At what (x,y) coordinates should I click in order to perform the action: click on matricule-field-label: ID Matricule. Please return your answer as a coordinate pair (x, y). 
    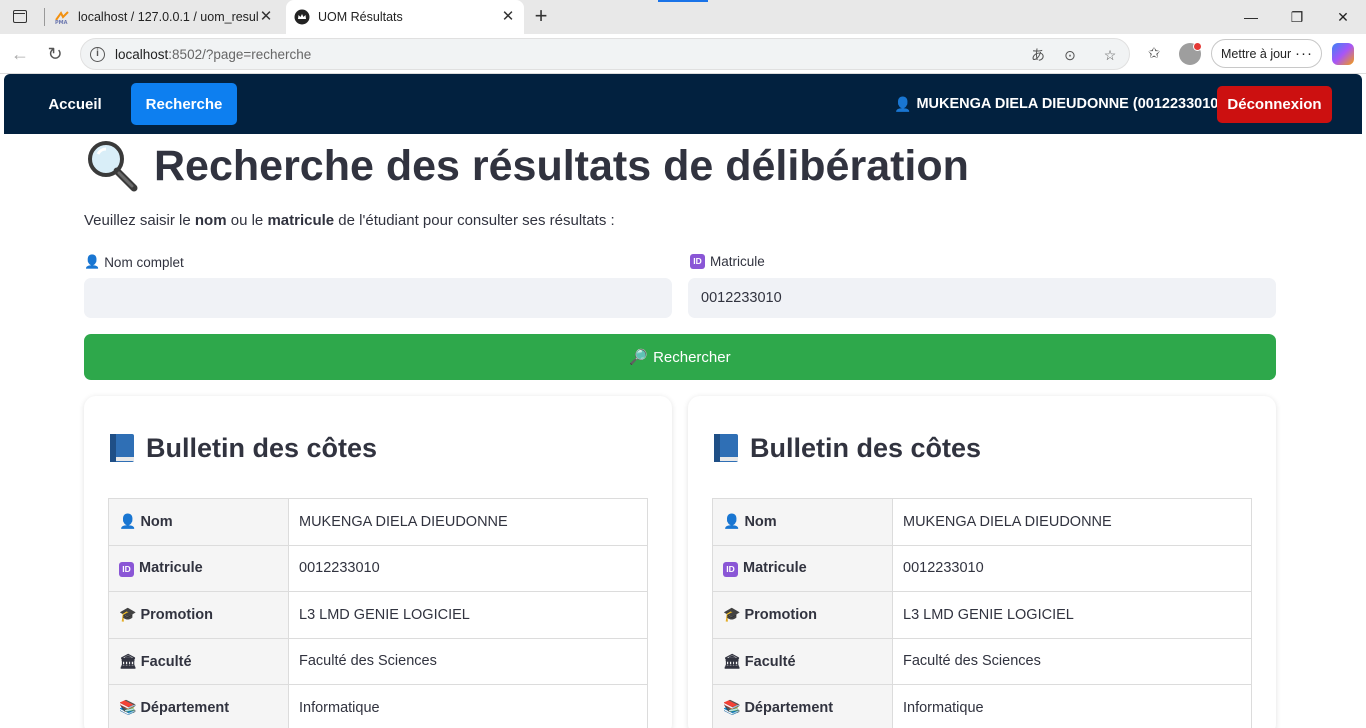
    Looking at the image, I should click on (727, 261).